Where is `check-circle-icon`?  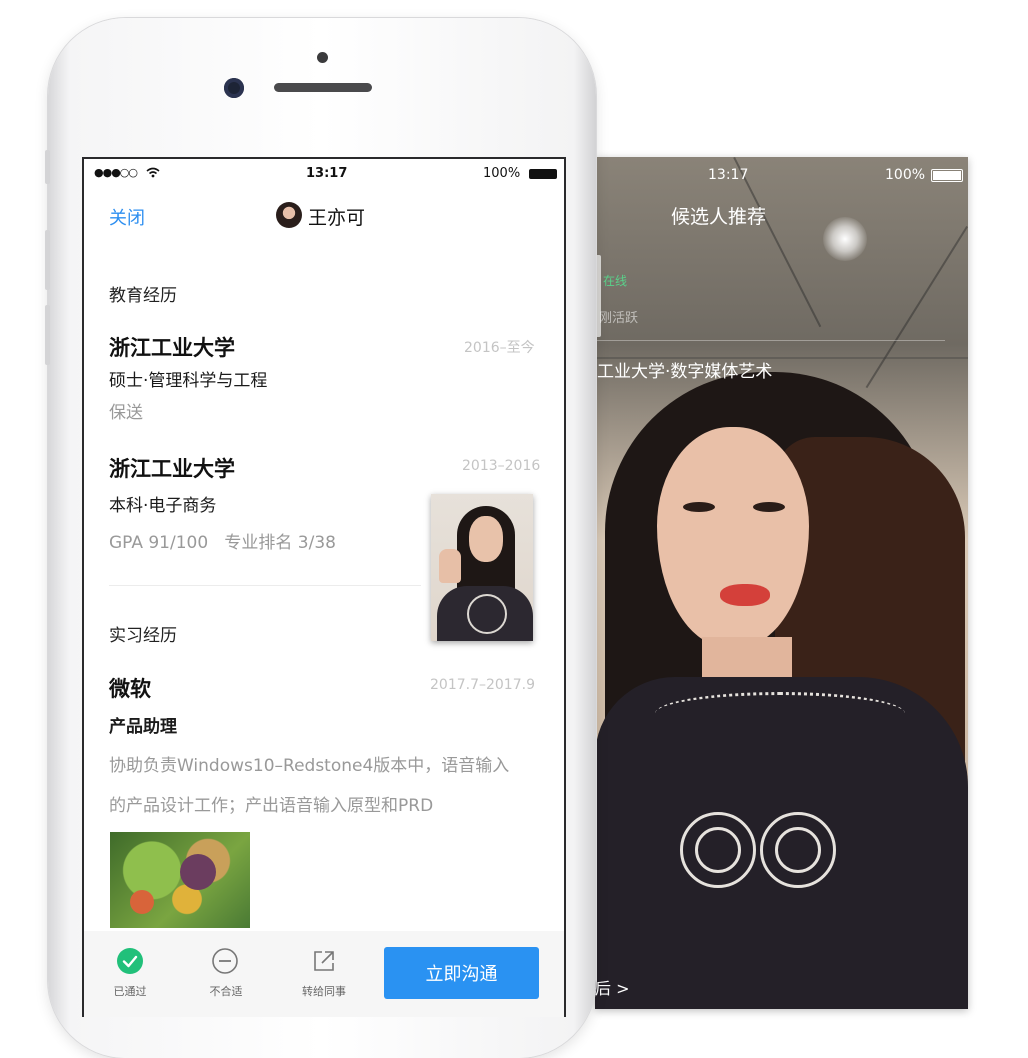 check-circle-icon is located at coordinates (130, 961).